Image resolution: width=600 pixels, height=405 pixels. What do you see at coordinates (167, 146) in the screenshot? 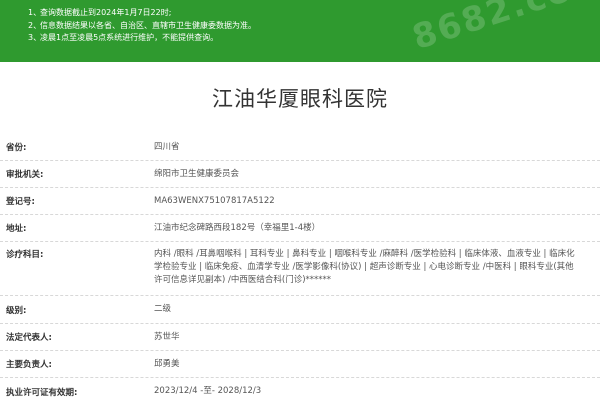
I see `value-province: 四川省` at bounding box center [167, 146].